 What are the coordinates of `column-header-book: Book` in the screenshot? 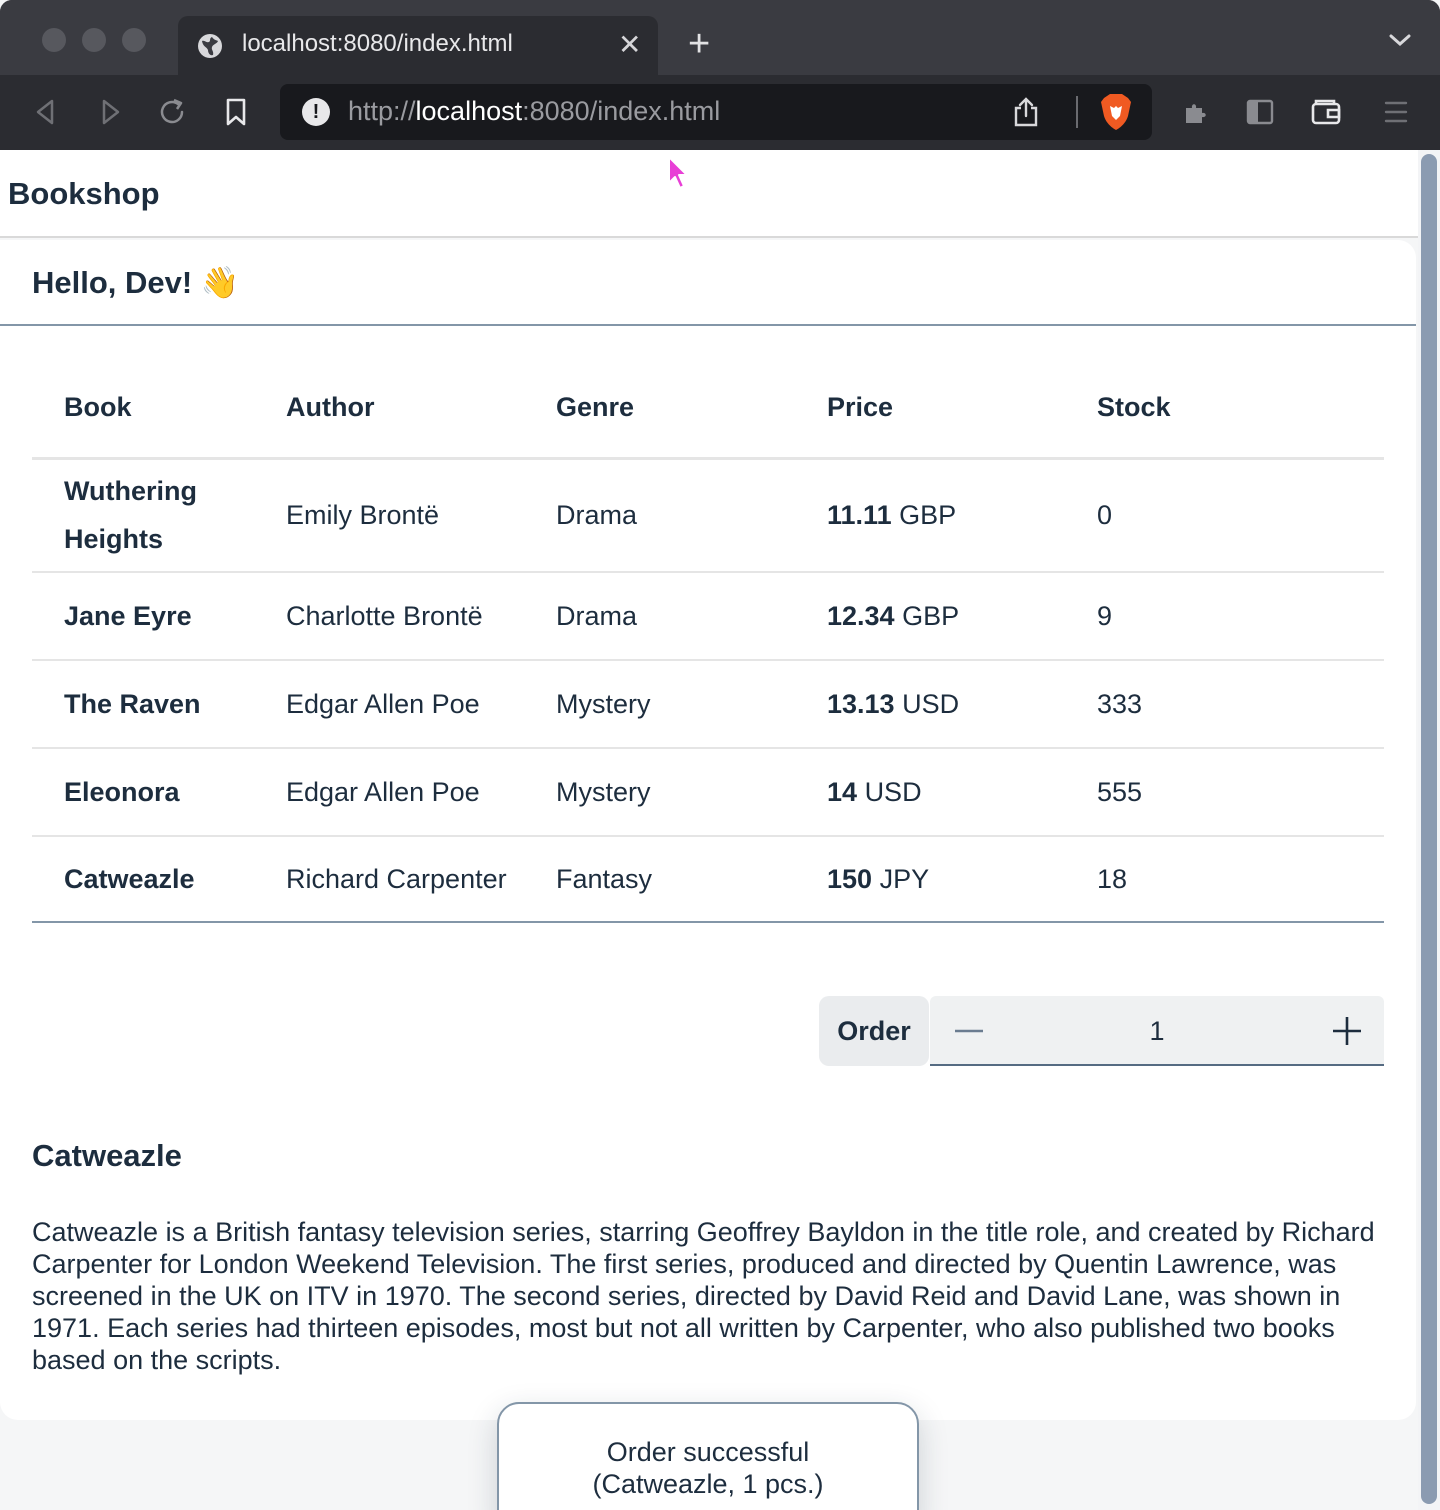 It's located at (159, 409).